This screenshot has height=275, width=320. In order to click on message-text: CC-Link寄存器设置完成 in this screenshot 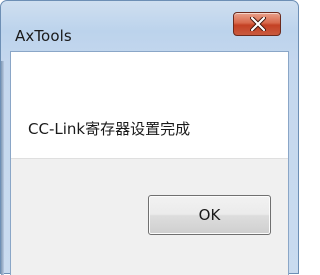, I will do `click(109, 129)`.